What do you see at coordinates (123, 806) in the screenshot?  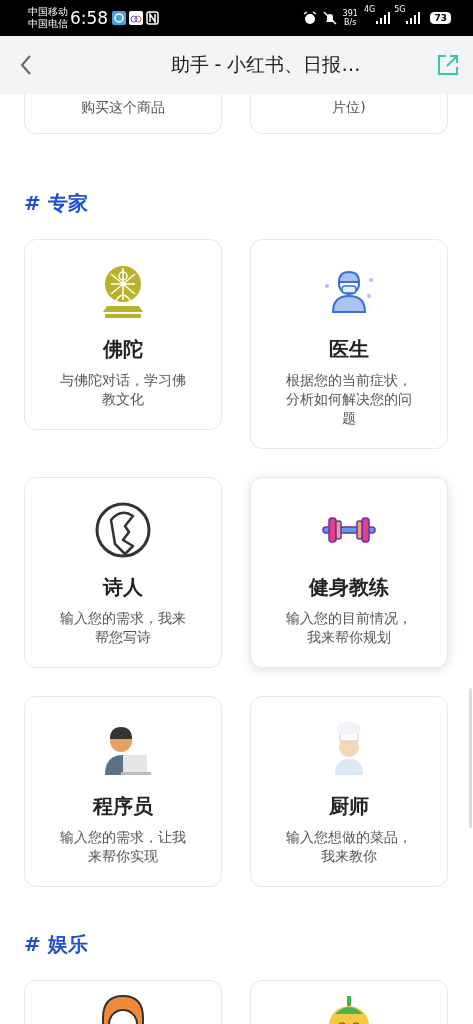 I see `card-title: 程序员` at bounding box center [123, 806].